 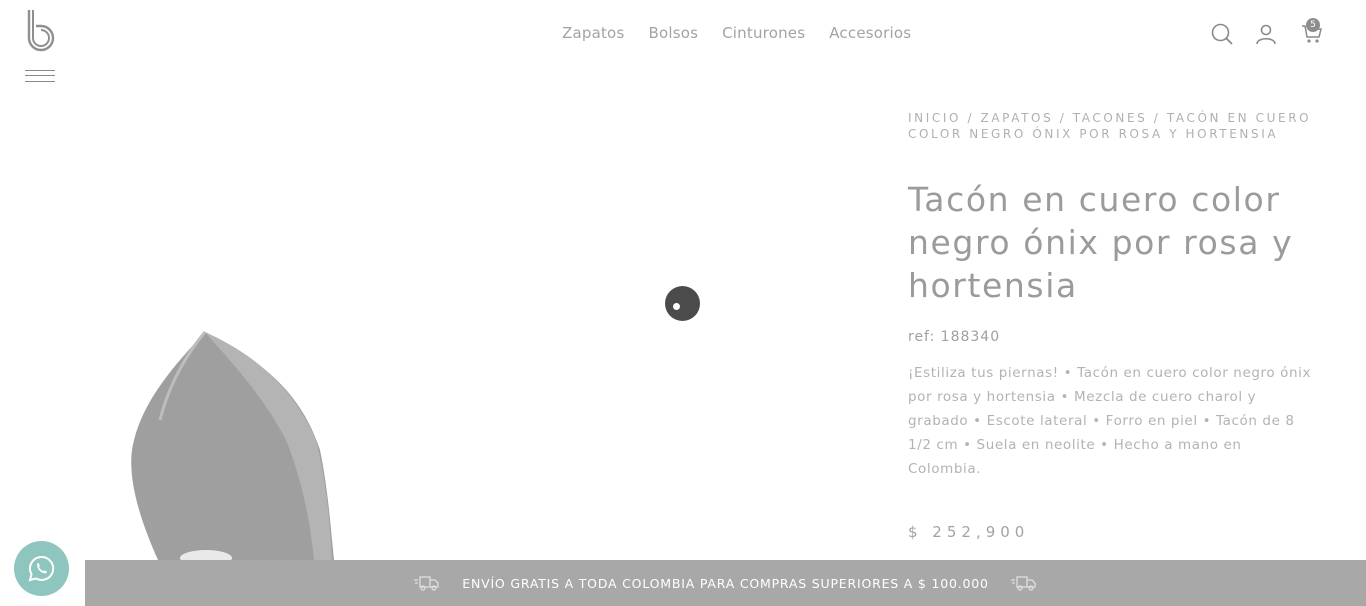 What do you see at coordinates (934, 118) in the screenshot?
I see `breadcrumb-inicio: INICIO` at bounding box center [934, 118].